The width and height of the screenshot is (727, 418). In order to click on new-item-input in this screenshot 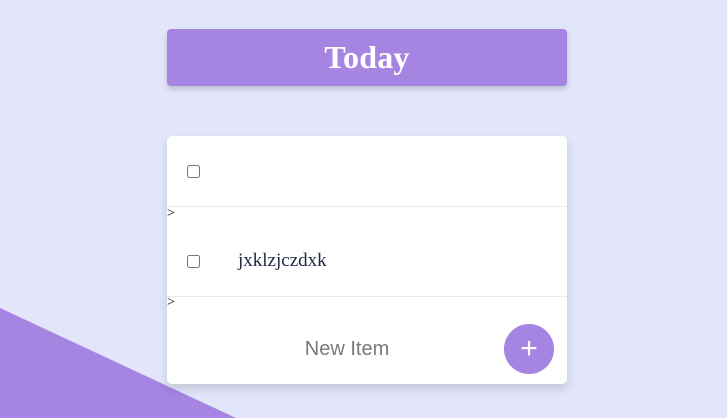, I will do `click(347, 349)`.